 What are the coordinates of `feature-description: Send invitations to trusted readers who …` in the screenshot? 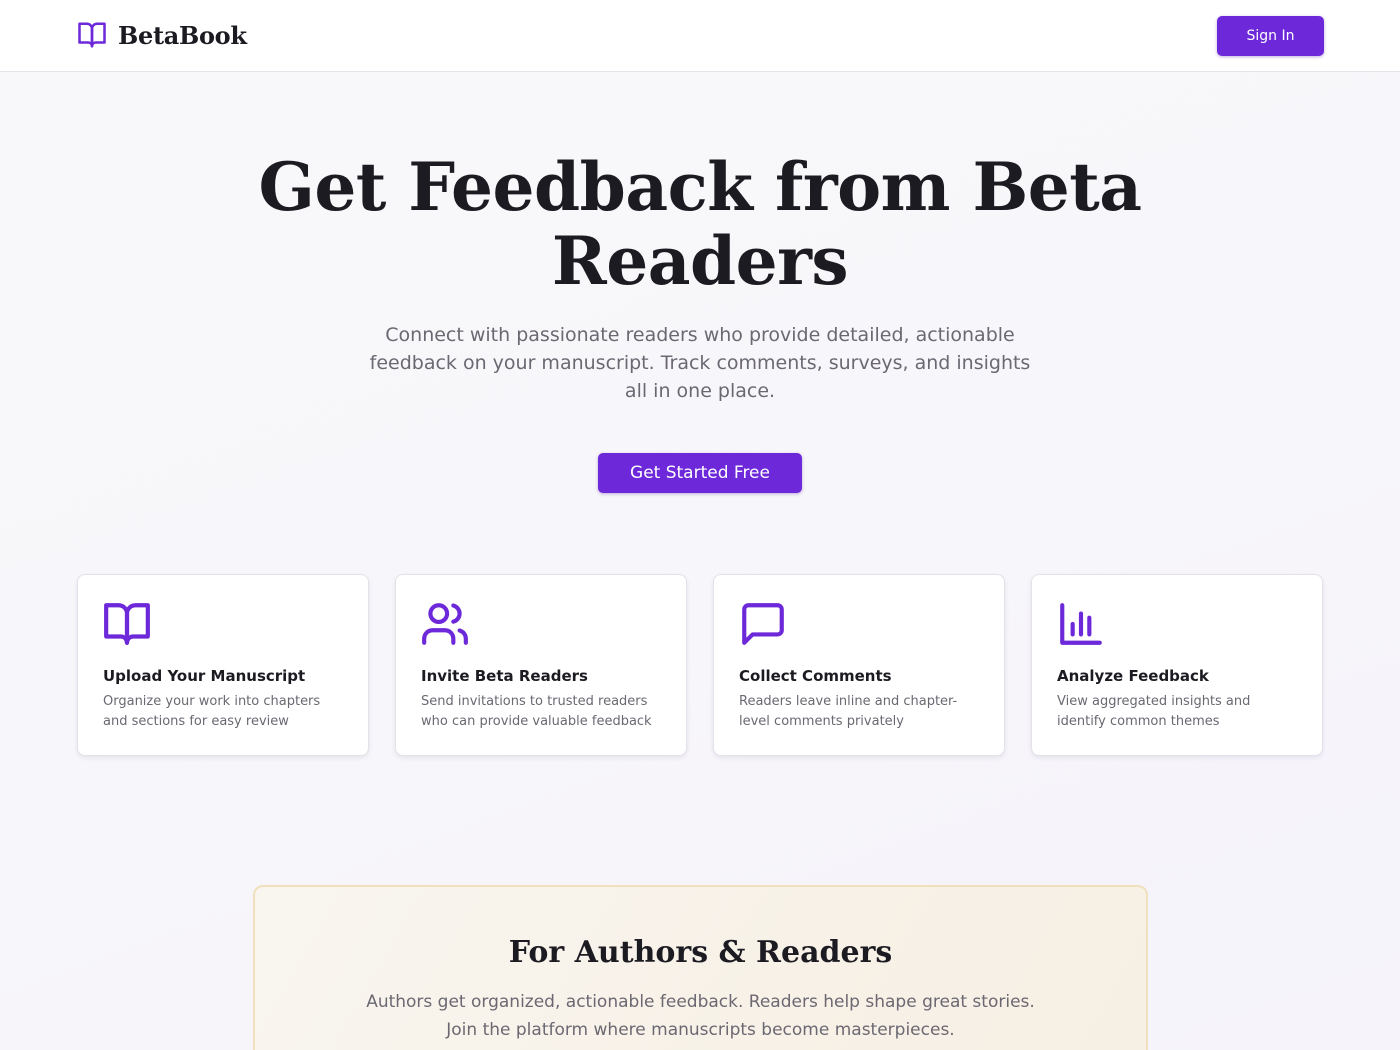 It's located at (536, 711).